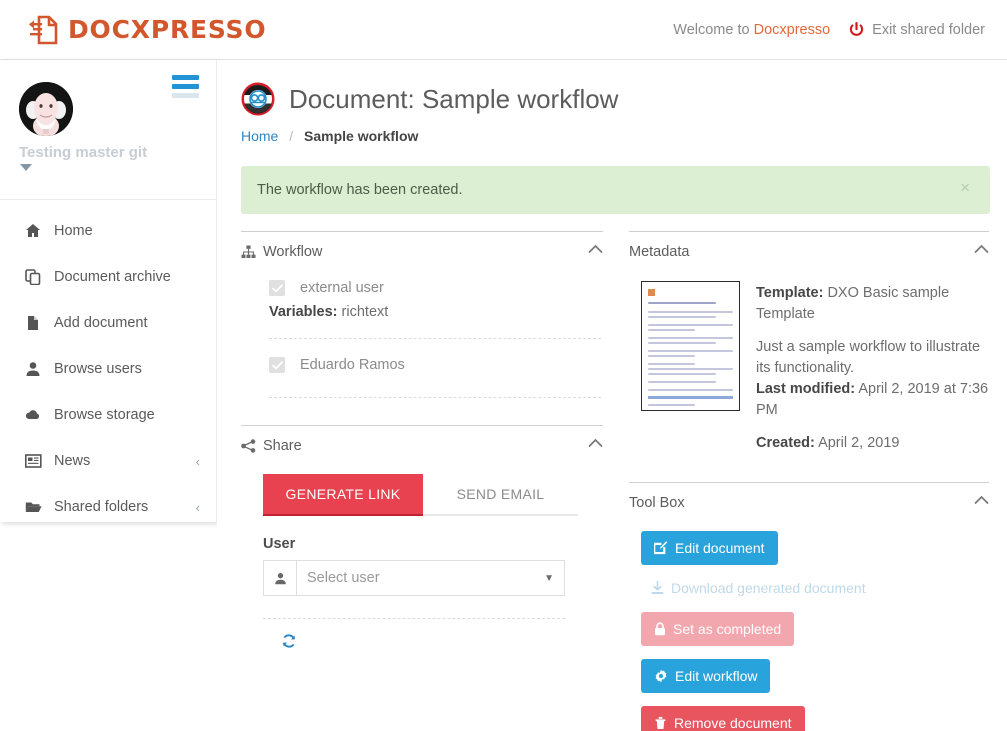 Image resolution: width=1007 pixels, height=731 pixels. Describe the element at coordinates (108, 231) in the screenshot. I see `sidebar-item-home: Home` at that location.